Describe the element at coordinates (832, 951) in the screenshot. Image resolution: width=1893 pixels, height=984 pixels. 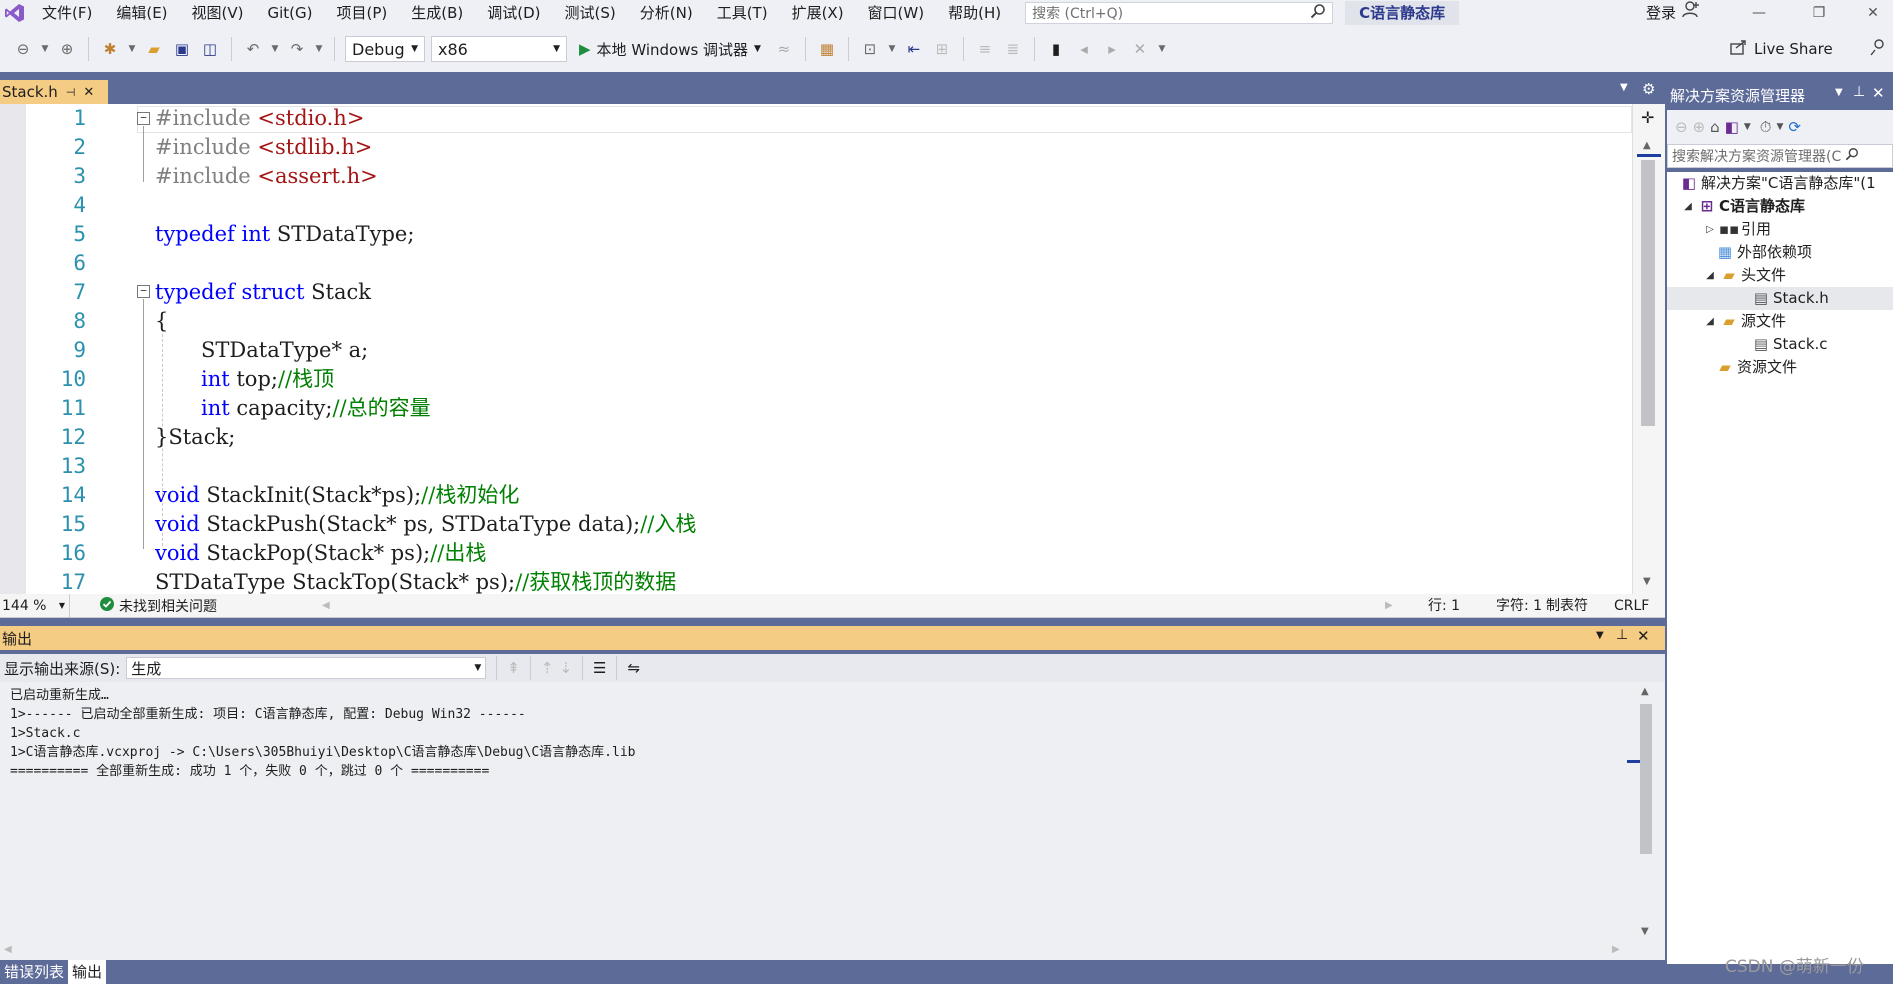
I see `output-horizontal-scrollbar: ◀ ▶` at that location.